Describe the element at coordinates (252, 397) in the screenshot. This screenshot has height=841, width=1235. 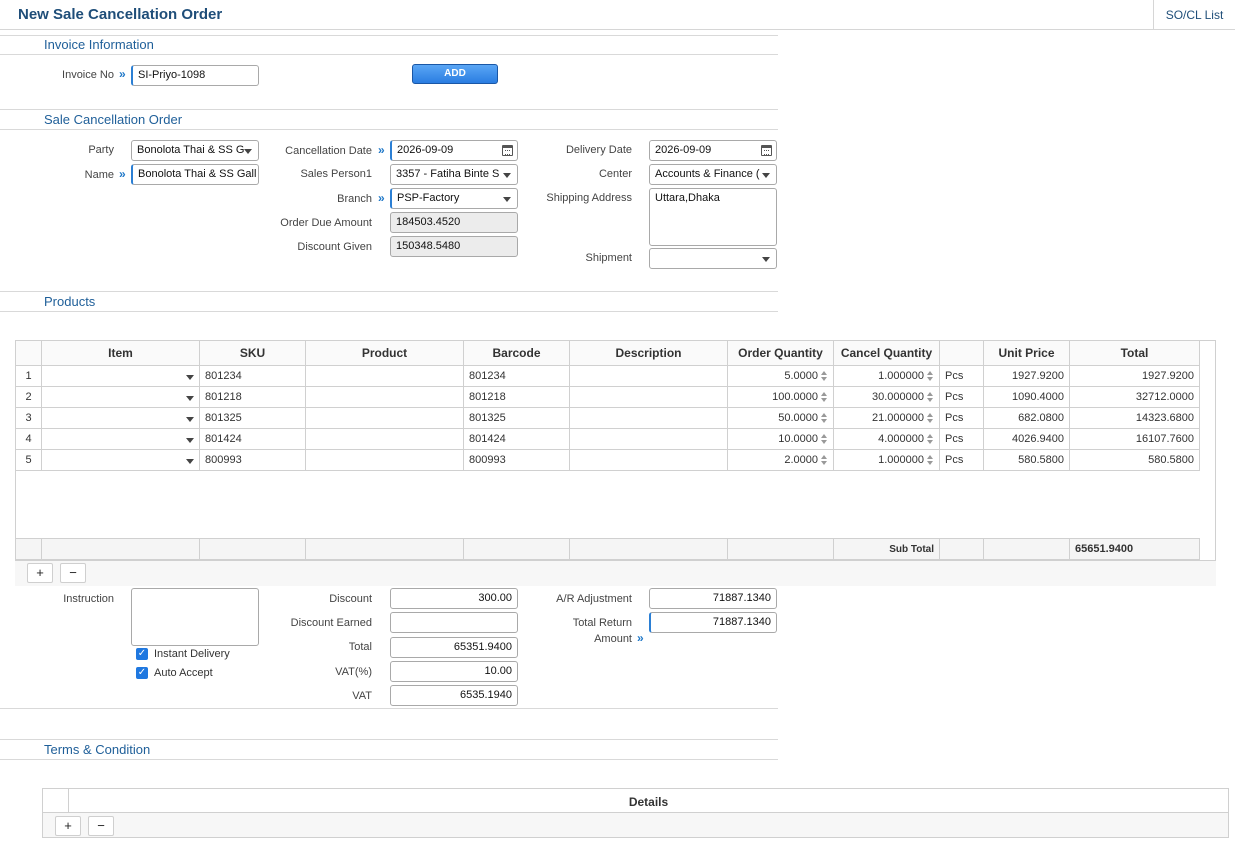
I see `sku-cell: 801218` at that location.